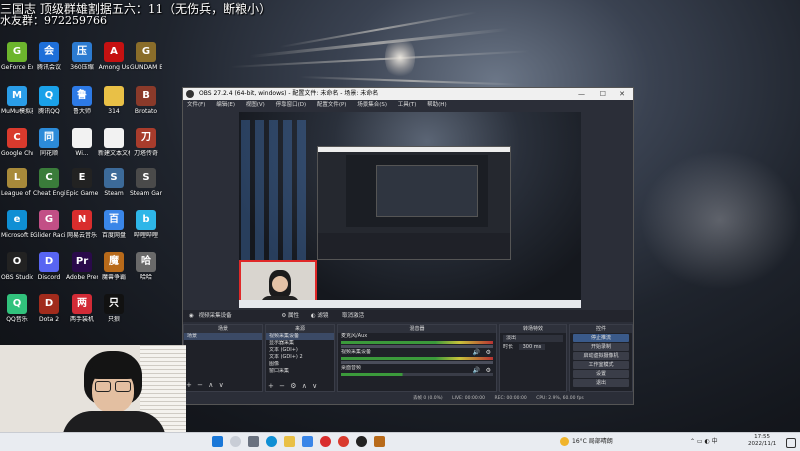 Image resolution: width=800 pixels, height=451 pixels. What do you see at coordinates (372, 105) in the screenshot?
I see `menu-scene-collection: 场景集合(S)` at bounding box center [372, 105].